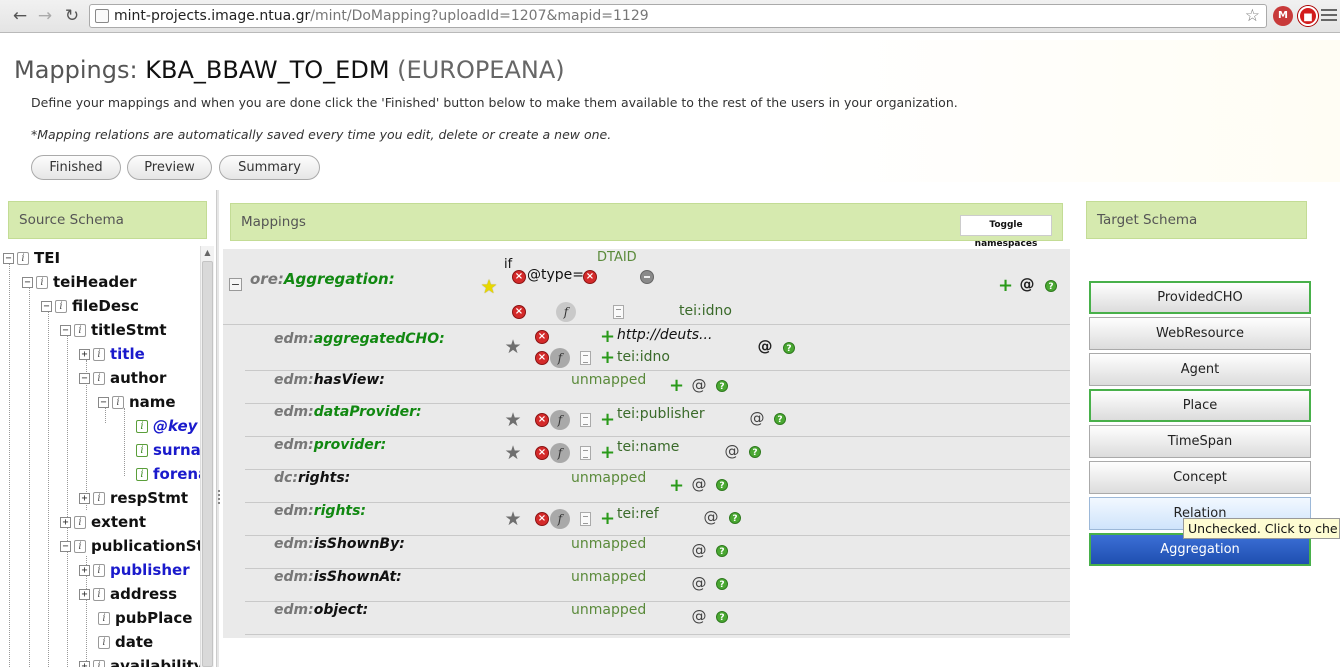  Describe the element at coordinates (72, 16) in the screenshot. I see `reload-icon: ↻` at that location.